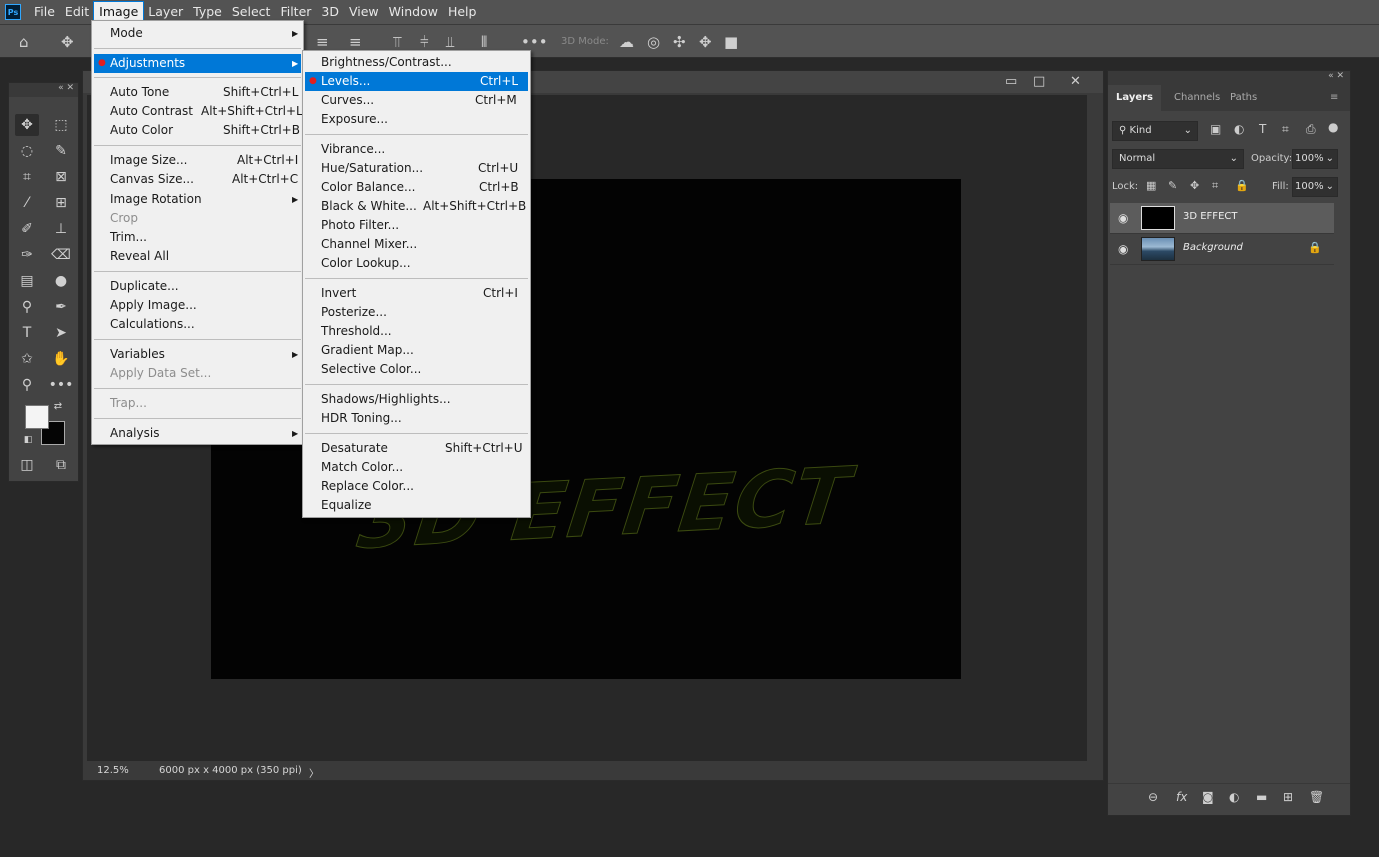 This screenshot has width=1379, height=857. I want to click on menu-item-mode: Mode ▶, so click(197, 33).